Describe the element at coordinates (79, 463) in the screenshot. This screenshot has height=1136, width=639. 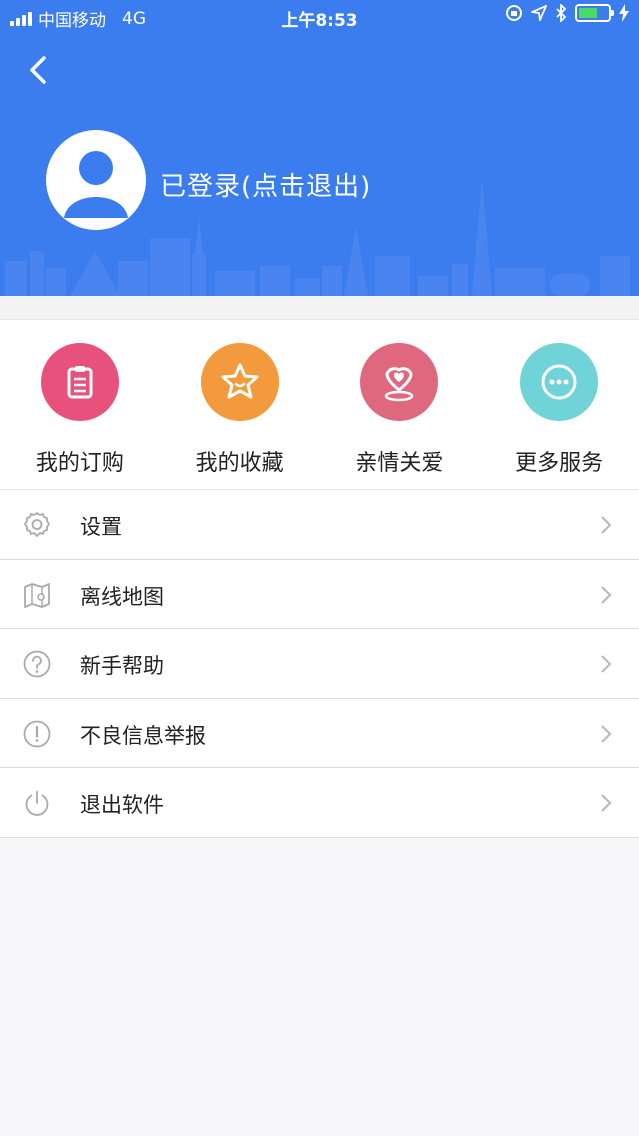
I see `quick-action-label: 我的订购` at that location.